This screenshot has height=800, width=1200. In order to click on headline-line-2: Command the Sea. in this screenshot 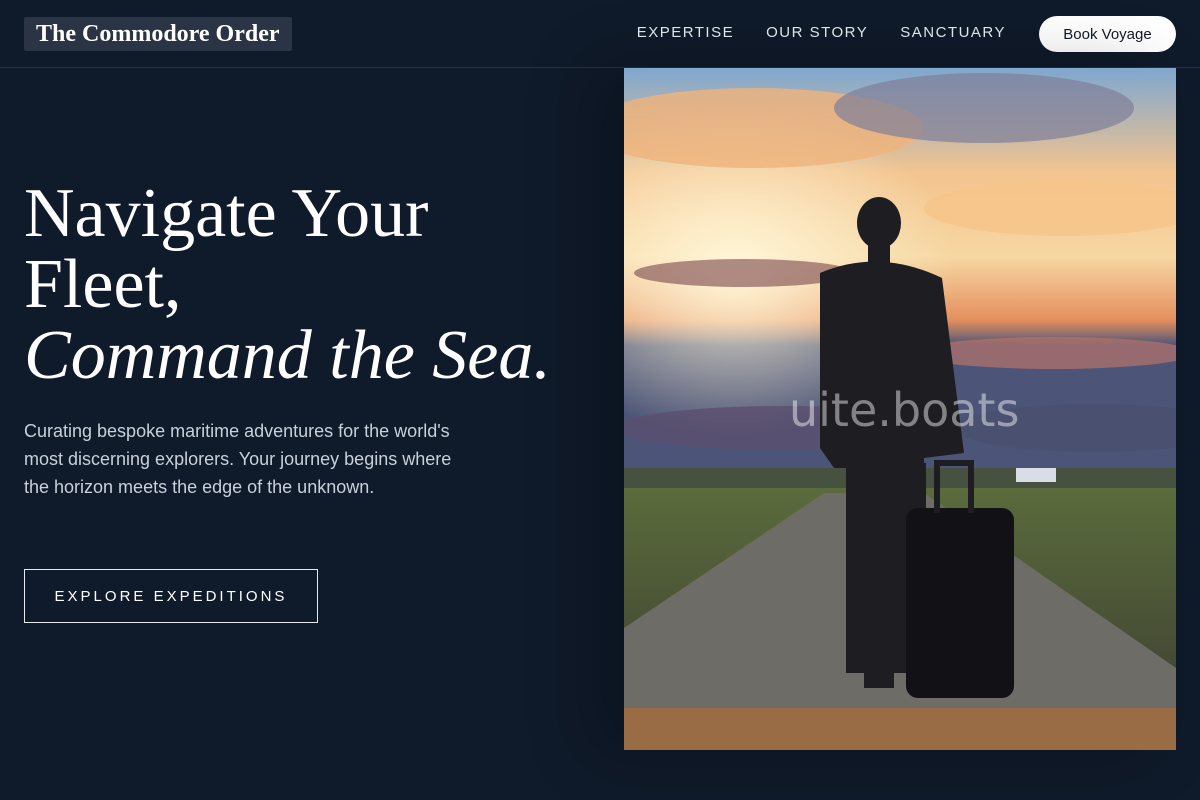, I will do `click(287, 355)`.